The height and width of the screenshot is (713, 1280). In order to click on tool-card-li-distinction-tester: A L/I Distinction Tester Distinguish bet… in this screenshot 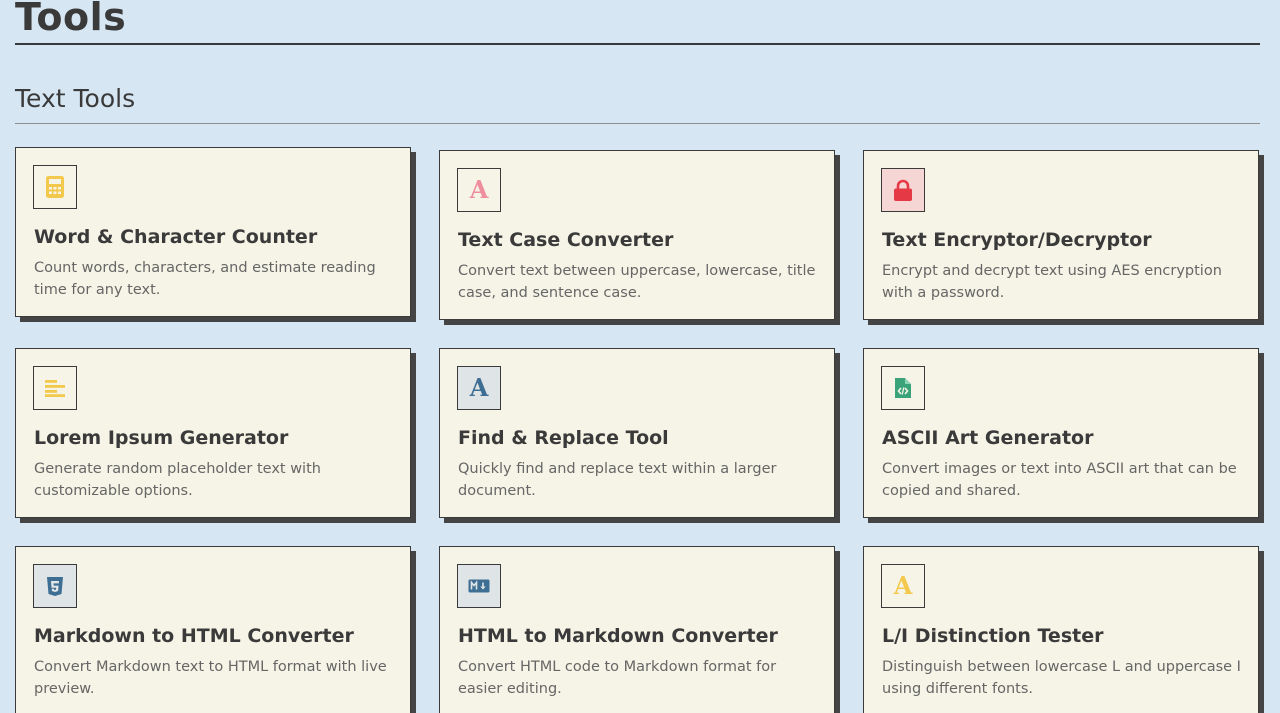, I will do `click(1061, 629)`.